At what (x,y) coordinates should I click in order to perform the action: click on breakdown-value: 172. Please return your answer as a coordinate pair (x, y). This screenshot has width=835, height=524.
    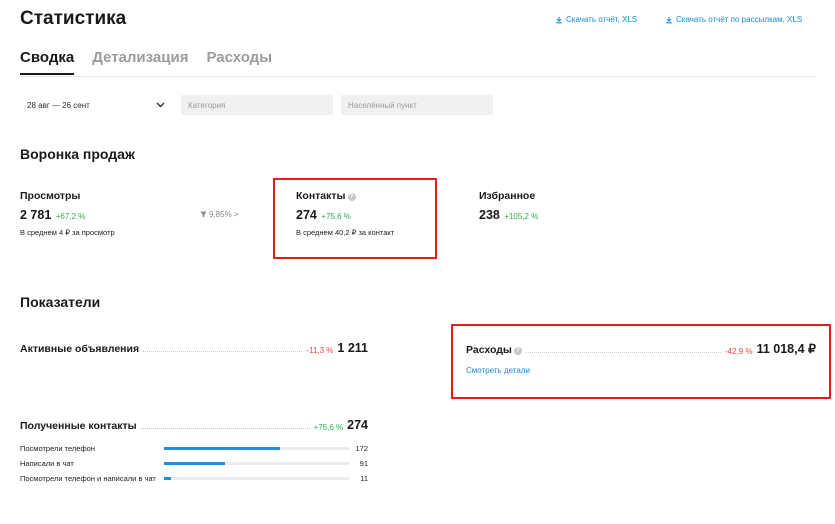
    Looking at the image, I should click on (361, 448).